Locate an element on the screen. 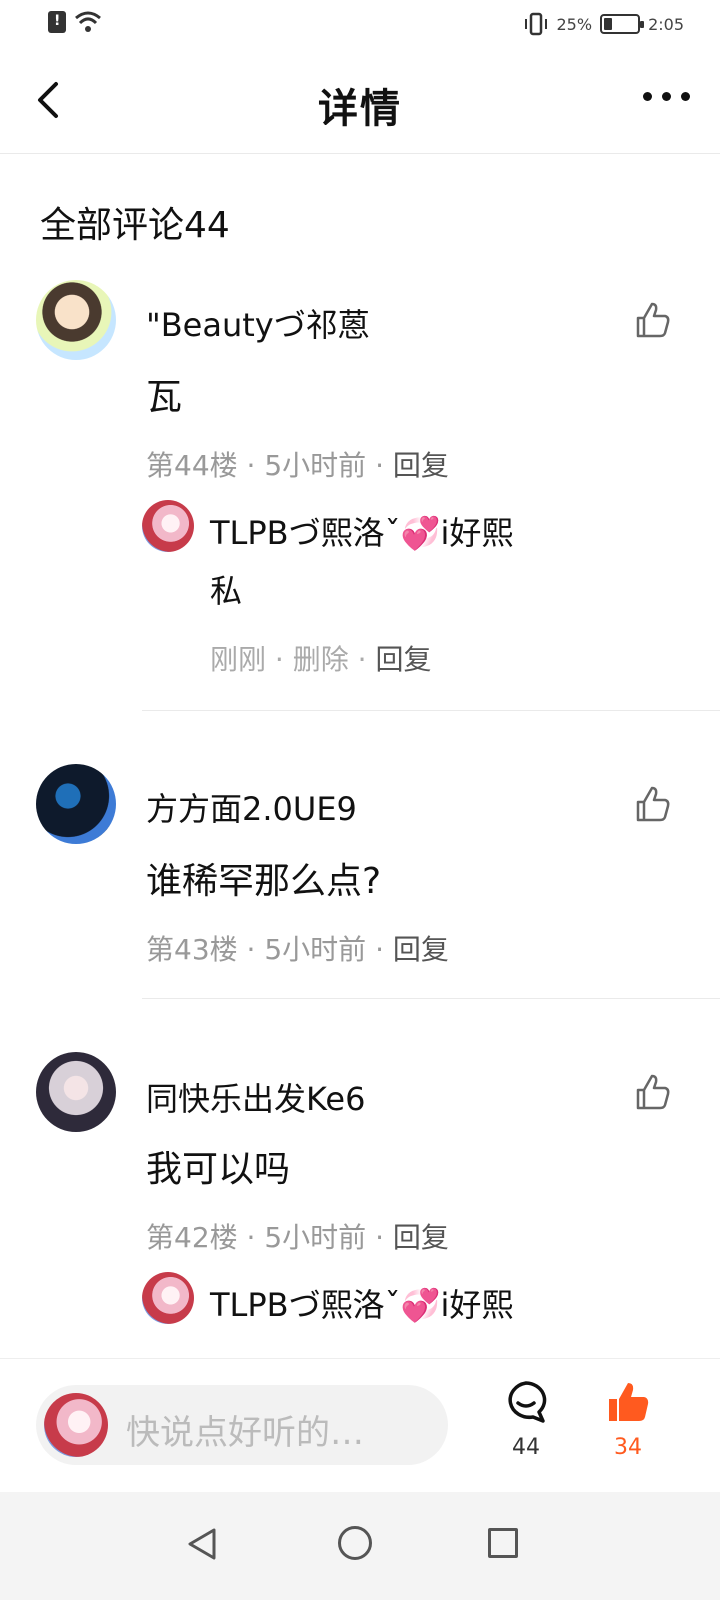 The image size is (720, 1600). comments-button: 44 is located at coordinates (526, 1419).